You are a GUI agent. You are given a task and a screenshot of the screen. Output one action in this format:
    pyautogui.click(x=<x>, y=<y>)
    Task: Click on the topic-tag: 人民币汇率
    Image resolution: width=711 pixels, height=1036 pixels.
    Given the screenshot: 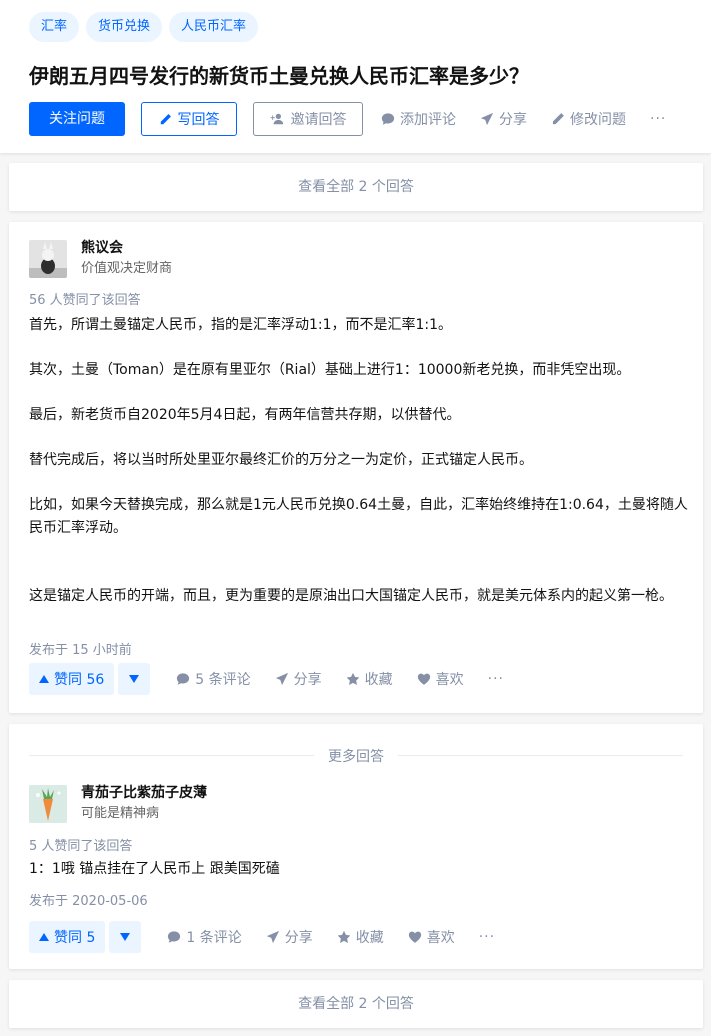 What is the action you would take?
    pyautogui.click(x=214, y=27)
    